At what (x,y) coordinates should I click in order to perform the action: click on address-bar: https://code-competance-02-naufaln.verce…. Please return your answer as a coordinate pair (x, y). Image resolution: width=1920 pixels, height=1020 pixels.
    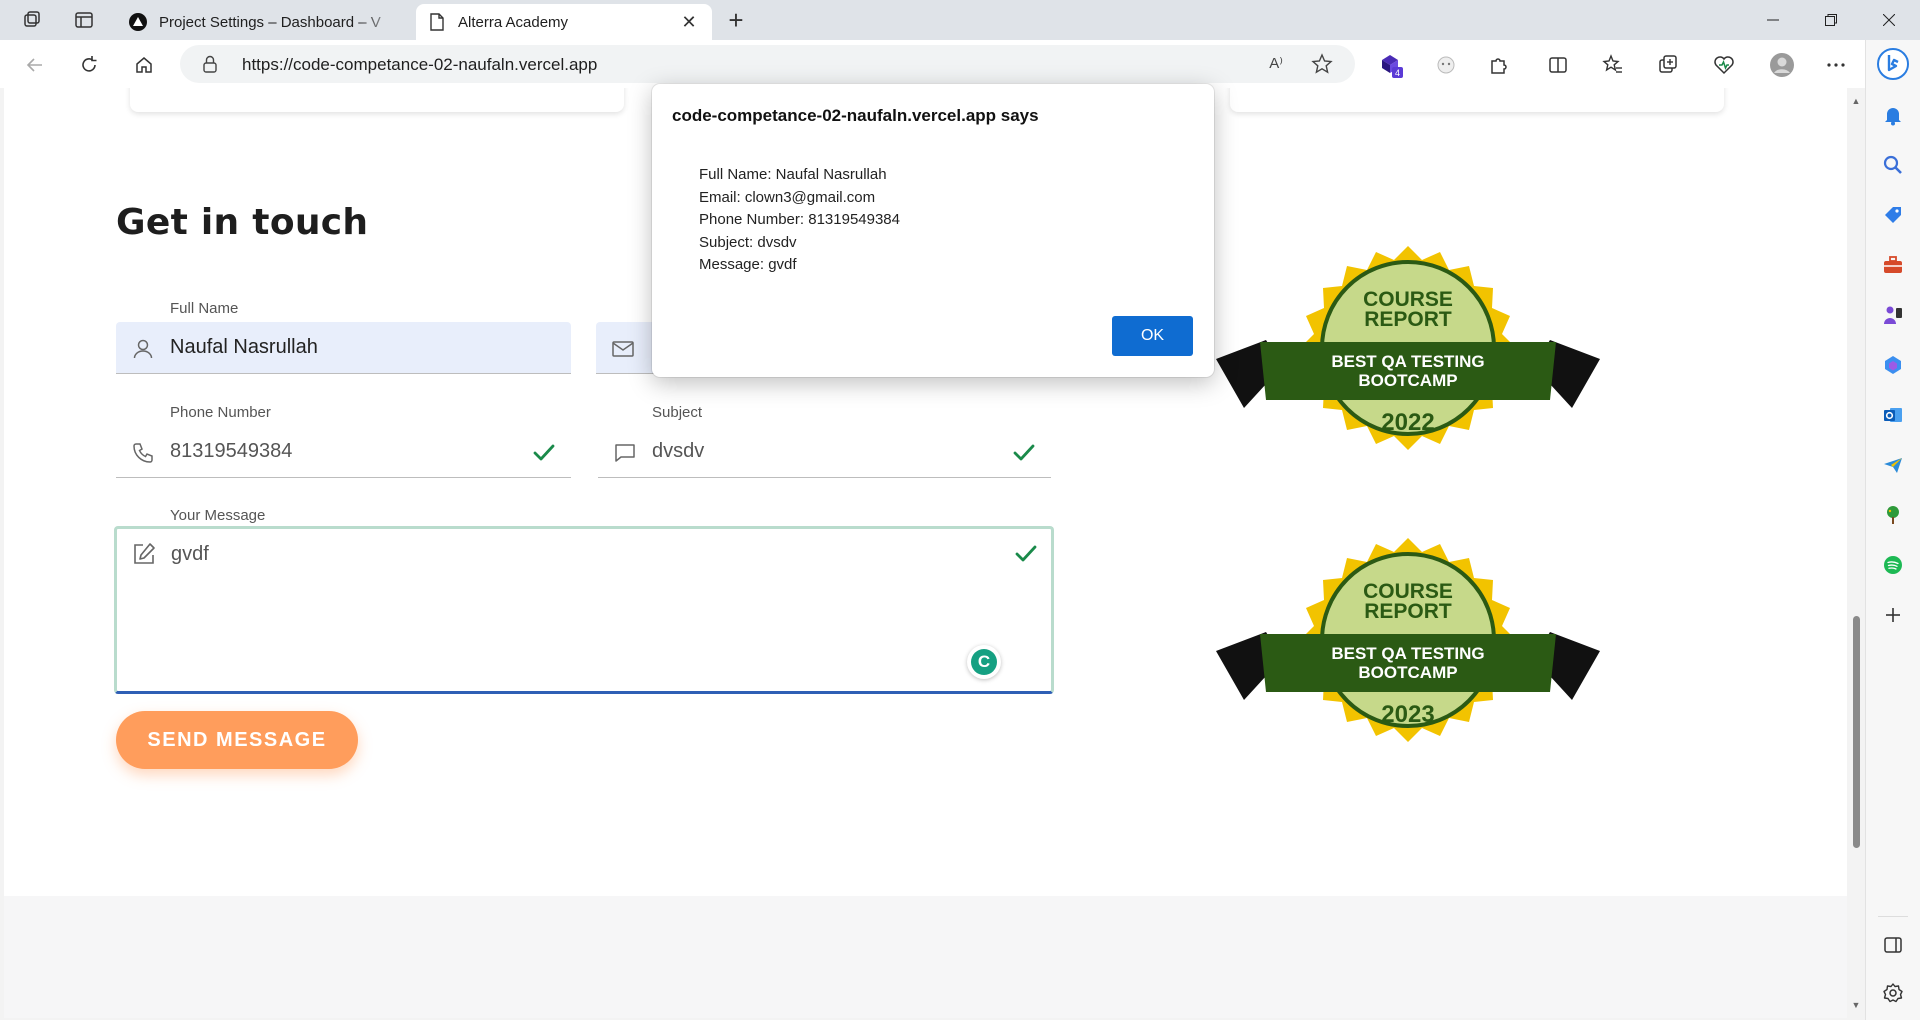
    Looking at the image, I should click on (767, 64).